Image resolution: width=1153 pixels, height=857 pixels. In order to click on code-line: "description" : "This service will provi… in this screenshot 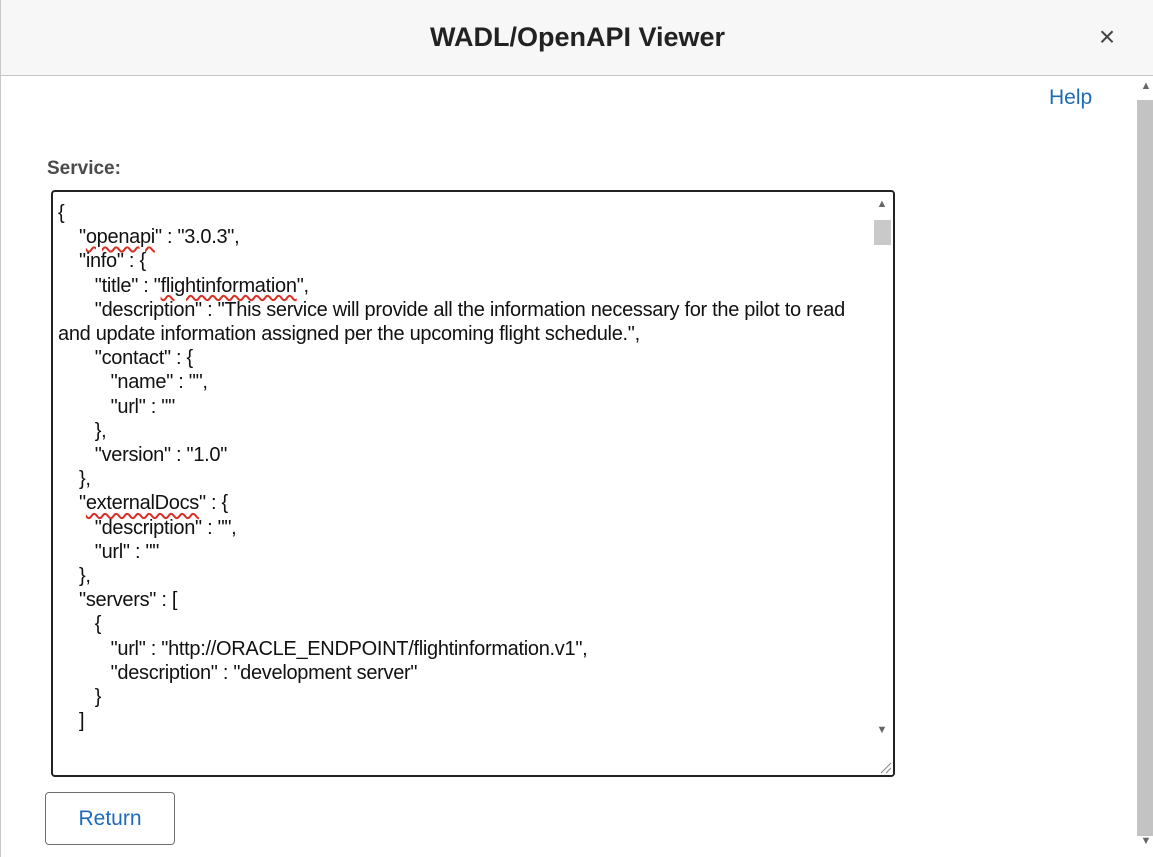, I will do `click(454, 322)`.